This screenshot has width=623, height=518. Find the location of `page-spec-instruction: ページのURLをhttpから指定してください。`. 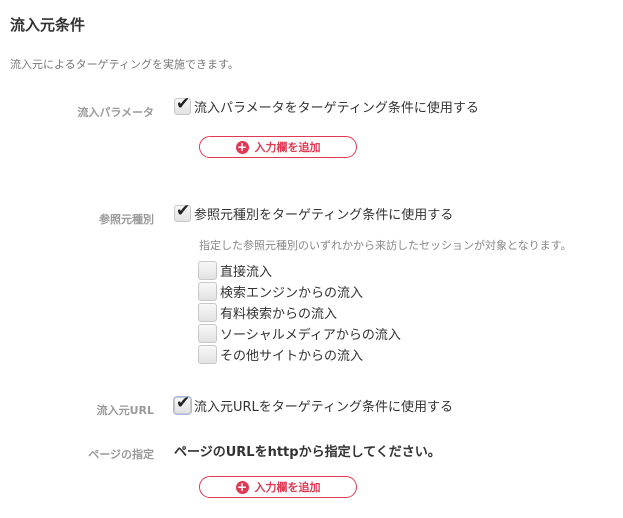

page-spec-instruction: ページのURLをhttpから指定してください。 is located at coordinates (307, 452).